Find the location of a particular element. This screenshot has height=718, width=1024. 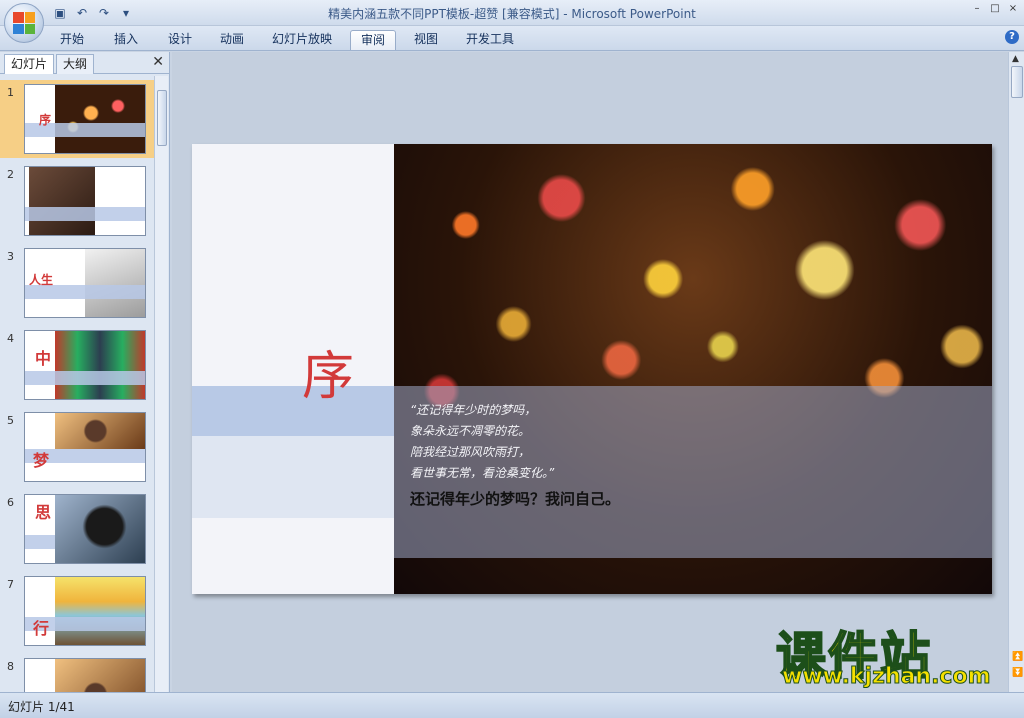

thumbnail-glyph: 梦 is located at coordinates (41, 460).